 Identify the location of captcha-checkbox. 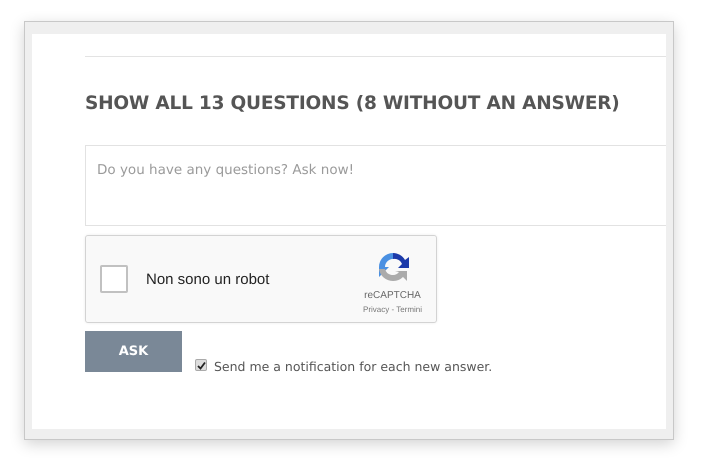
(114, 279).